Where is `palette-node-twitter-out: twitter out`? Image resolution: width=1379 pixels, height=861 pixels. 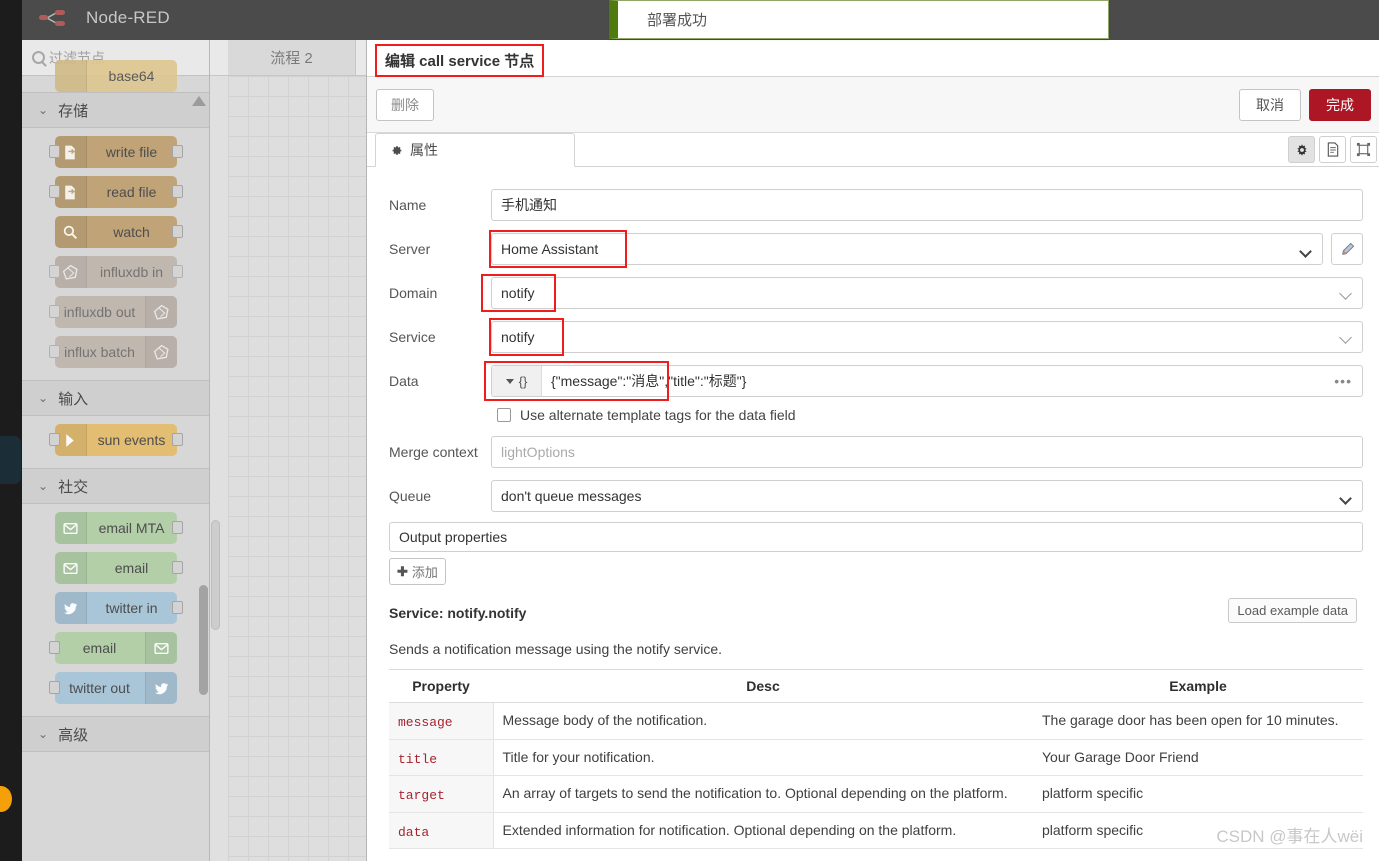 palette-node-twitter-out: twitter out is located at coordinates (112, 688).